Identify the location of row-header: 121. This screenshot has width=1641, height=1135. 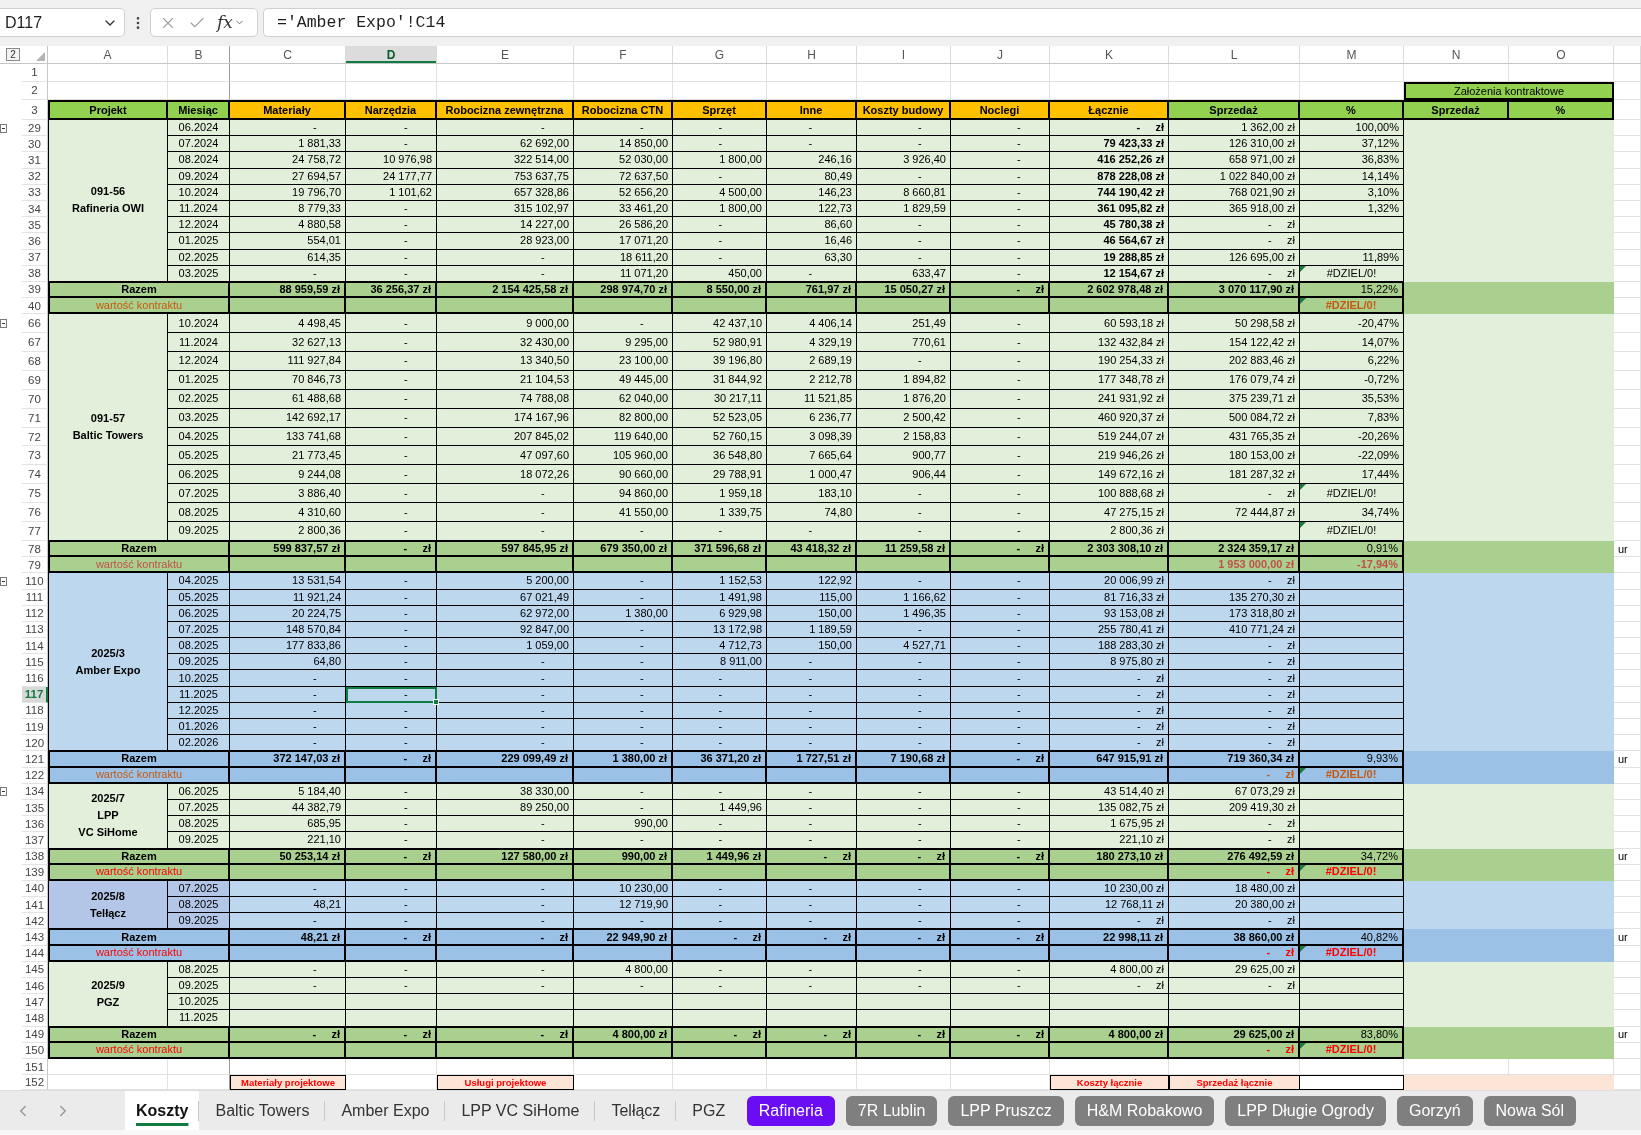
(35, 759).